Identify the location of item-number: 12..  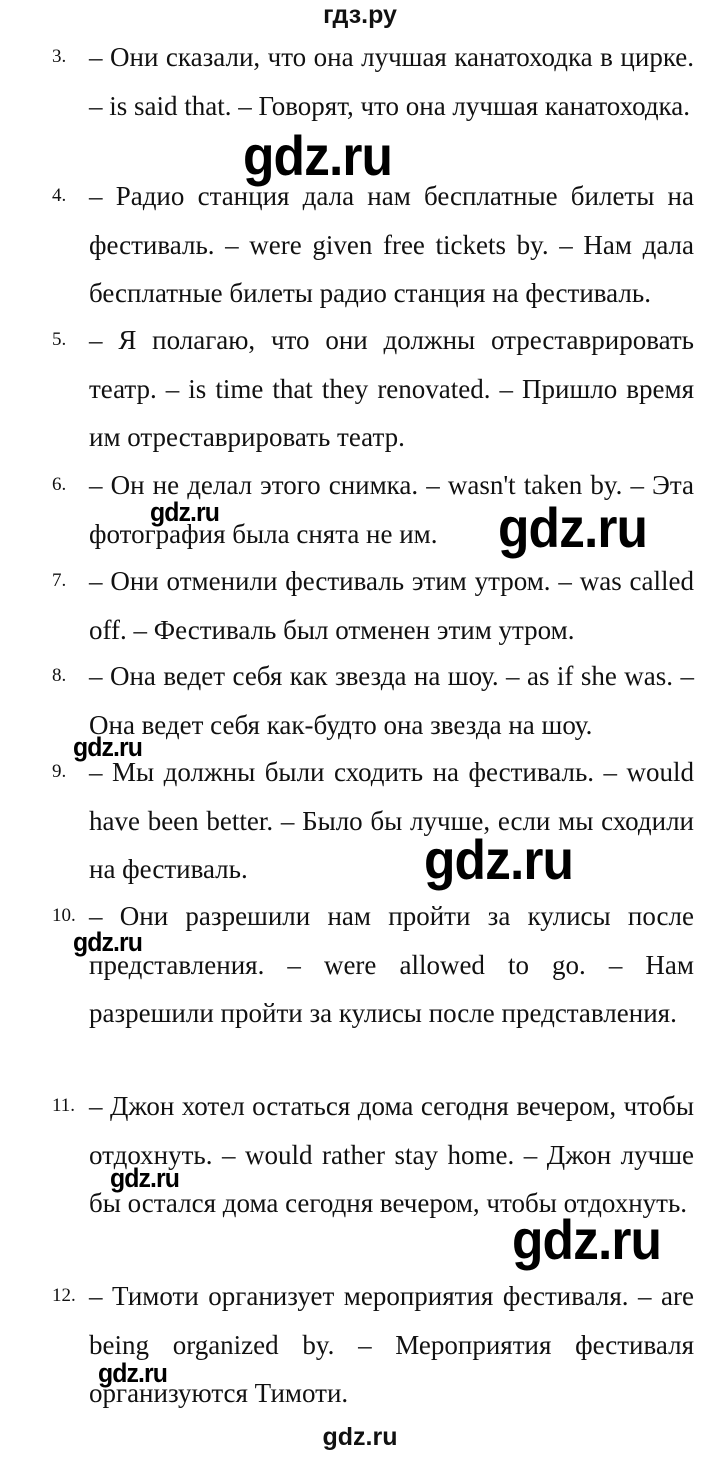
(64, 1295).